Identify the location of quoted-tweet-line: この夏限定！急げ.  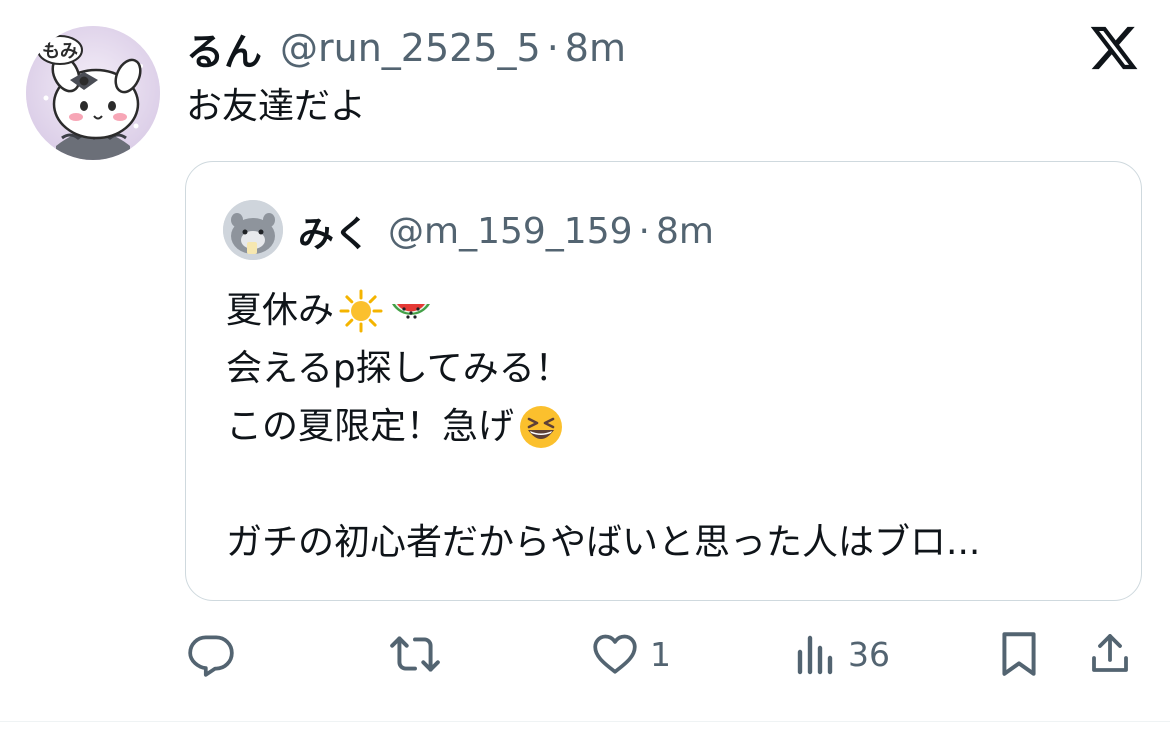
(676, 427).